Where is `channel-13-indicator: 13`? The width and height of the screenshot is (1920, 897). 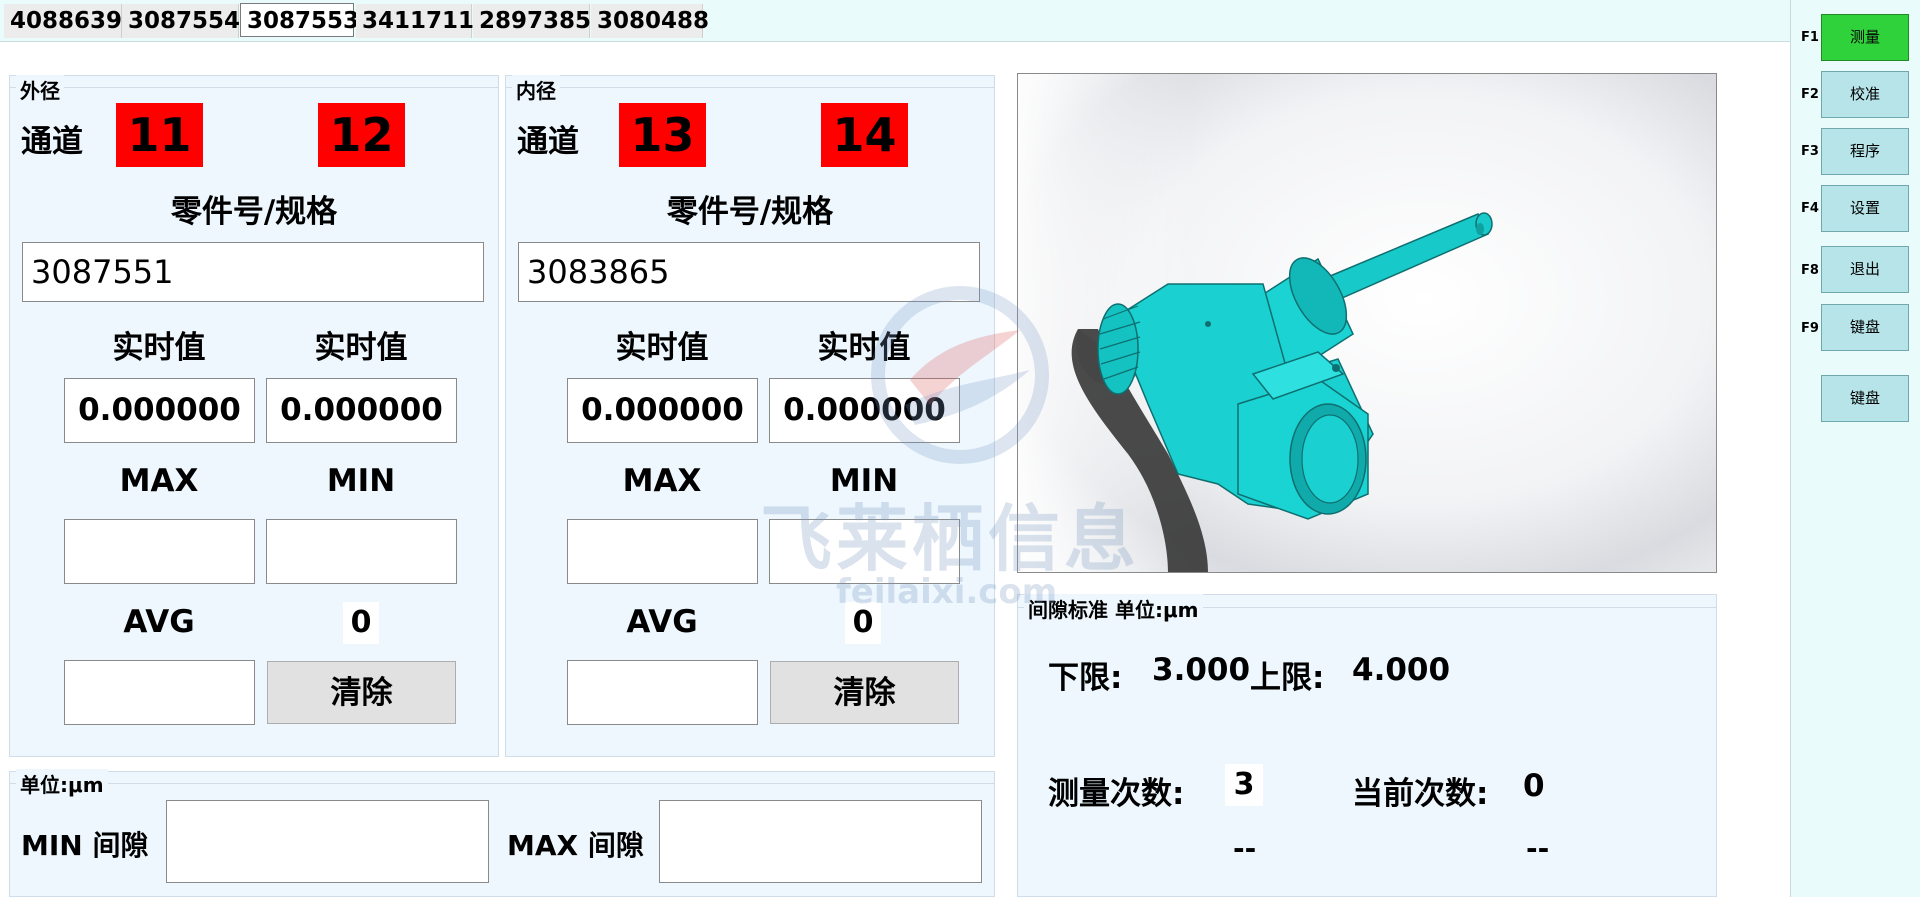
channel-13-indicator: 13 is located at coordinates (662, 135).